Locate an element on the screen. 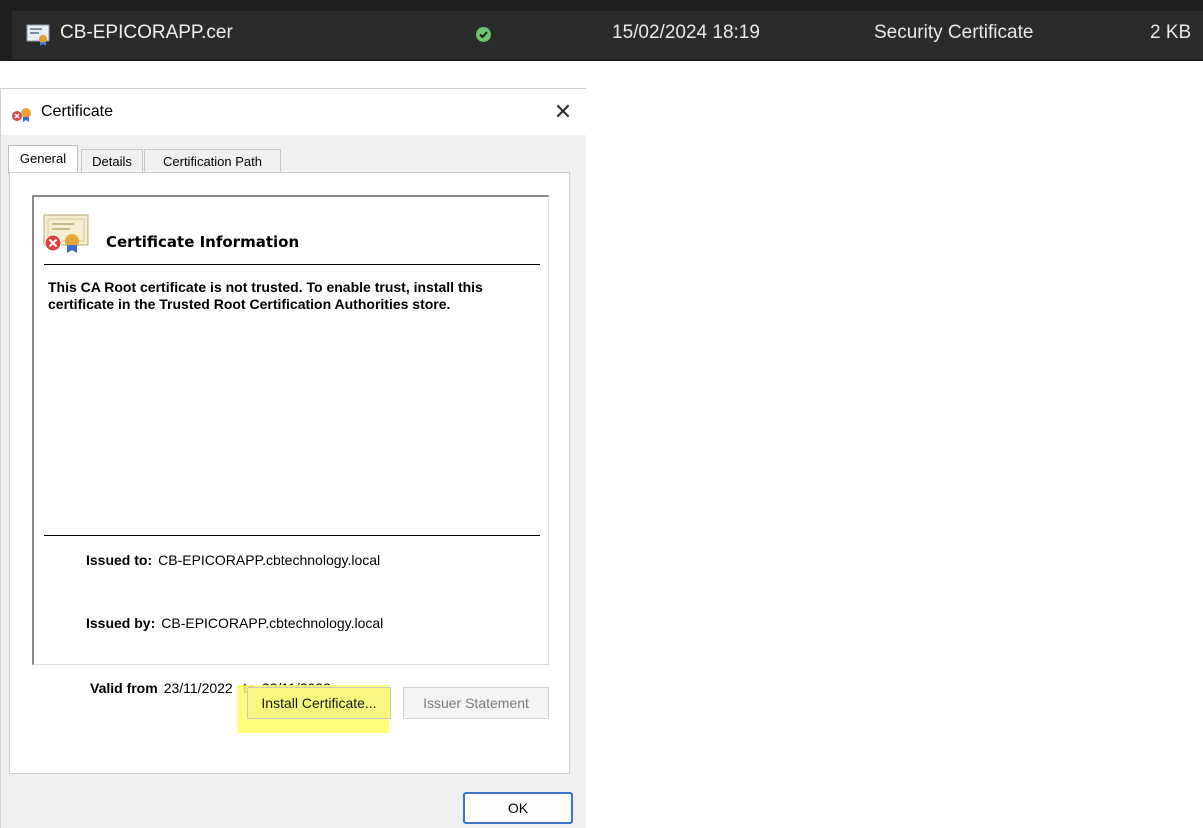 This screenshot has width=1203, height=828. issued-to-label: Issued to: is located at coordinates (119, 560).